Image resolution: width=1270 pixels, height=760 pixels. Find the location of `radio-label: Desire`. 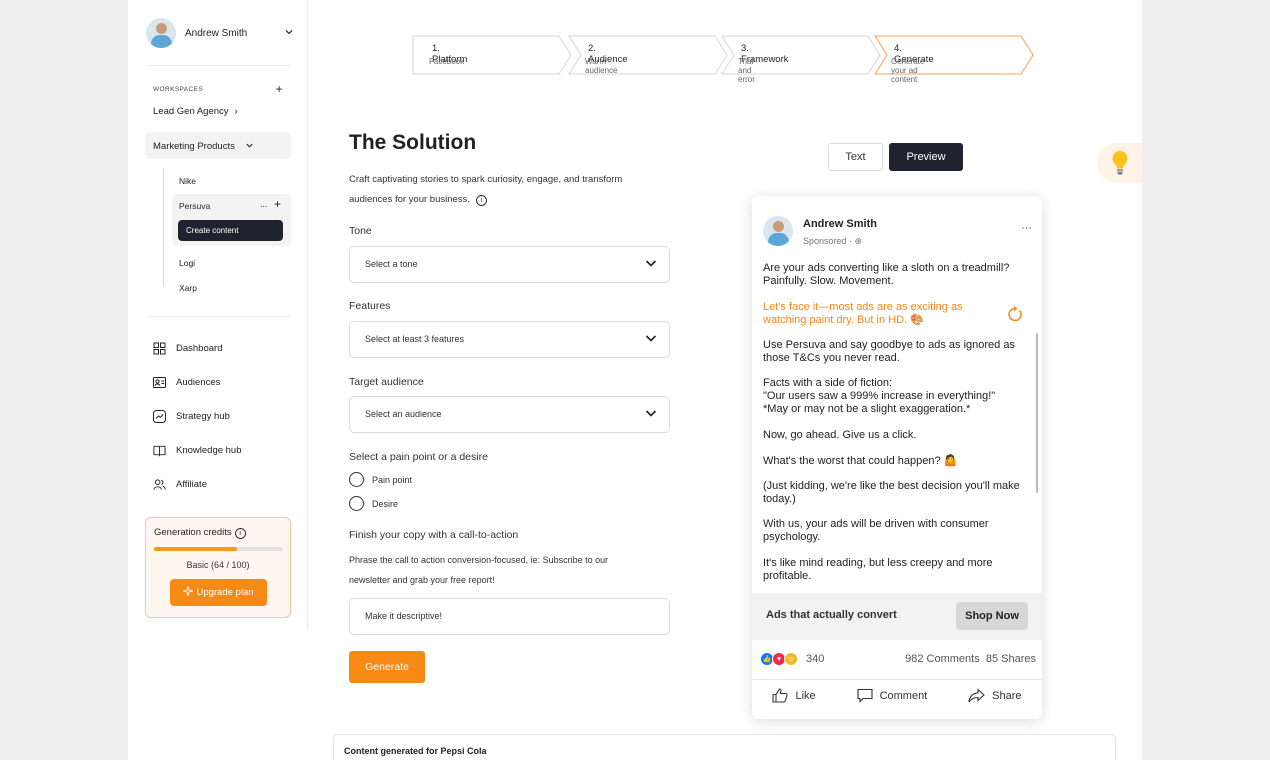

radio-label: Desire is located at coordinates (385, 503).